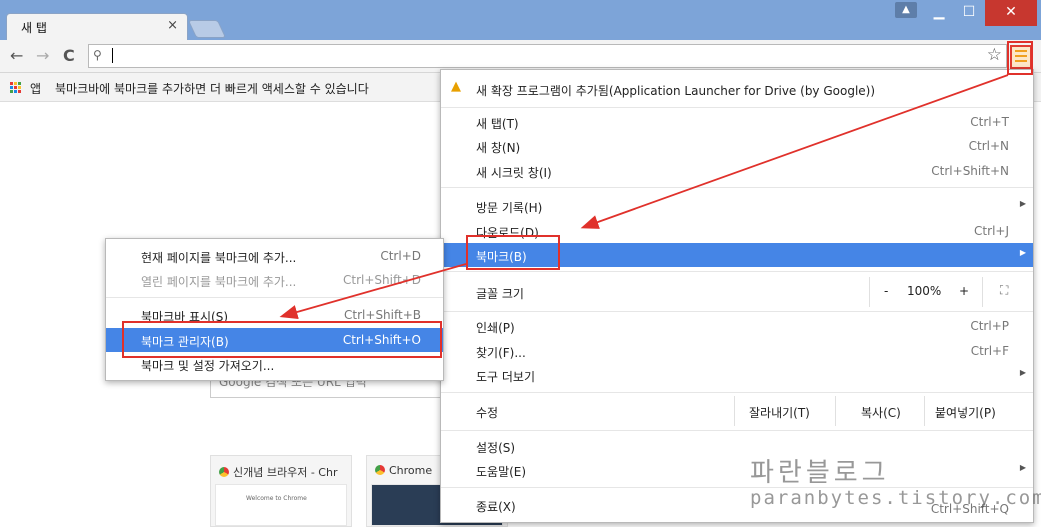  I want to click on zoom-level: 100%, so click(924, 291).